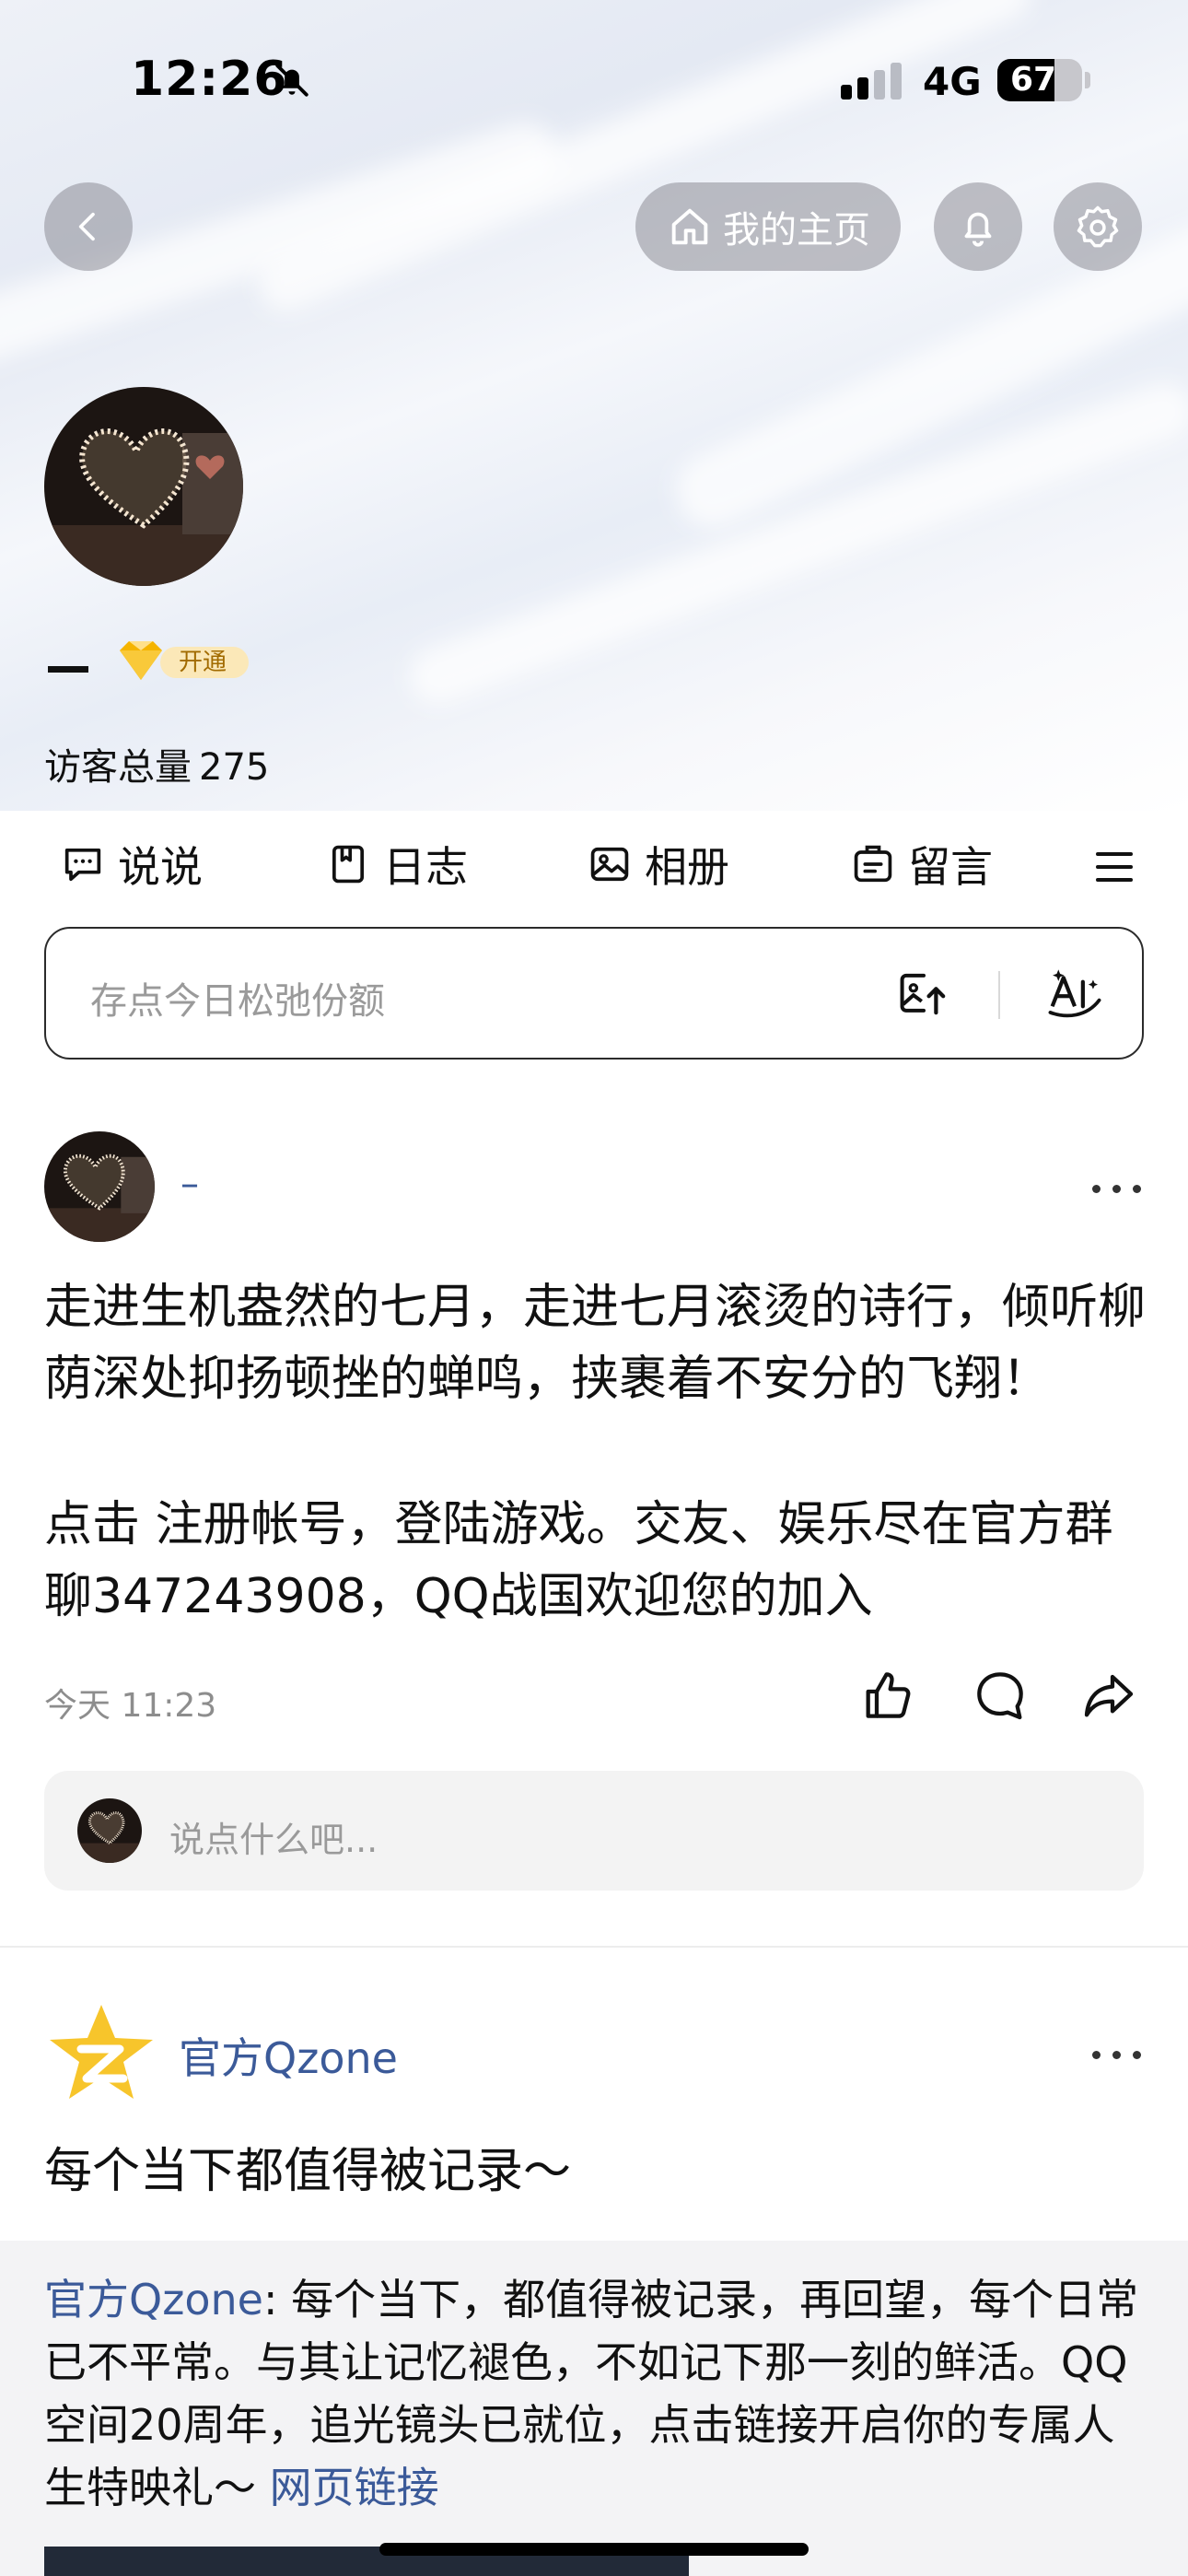  Describe the element at coordinates (594, 78) in the screenshot. I see `status-bar: 12:26 4G 67` at that location.